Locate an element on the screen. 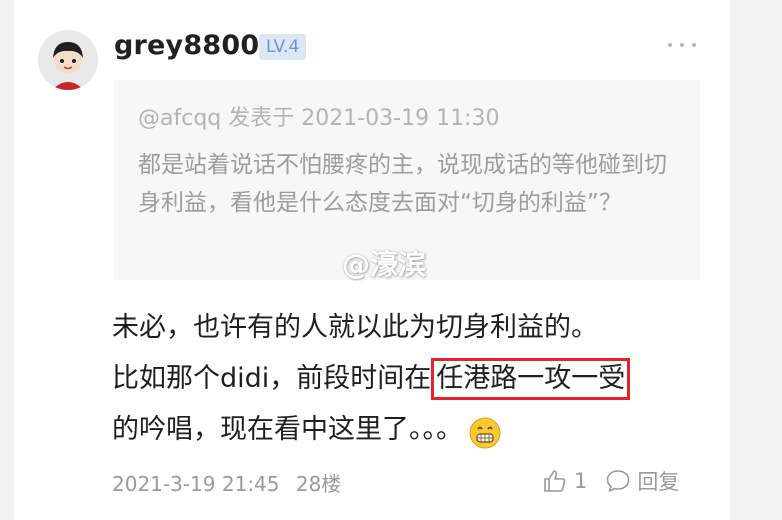 Image resolution: width=782 pixels, height=520 pixels. more-options-icon is located at coordinates (682, 45).